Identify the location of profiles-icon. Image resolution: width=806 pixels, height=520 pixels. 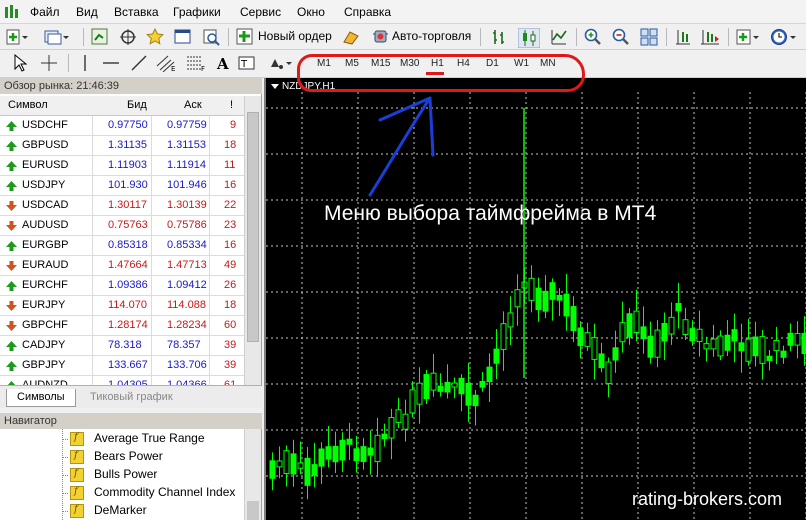
(56, 37).